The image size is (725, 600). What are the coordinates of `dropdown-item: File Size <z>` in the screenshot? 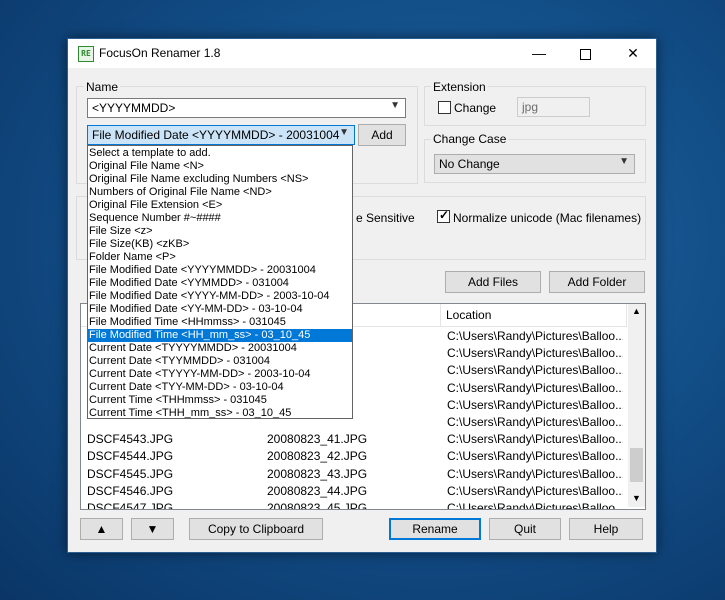 It's located at (220, 231).